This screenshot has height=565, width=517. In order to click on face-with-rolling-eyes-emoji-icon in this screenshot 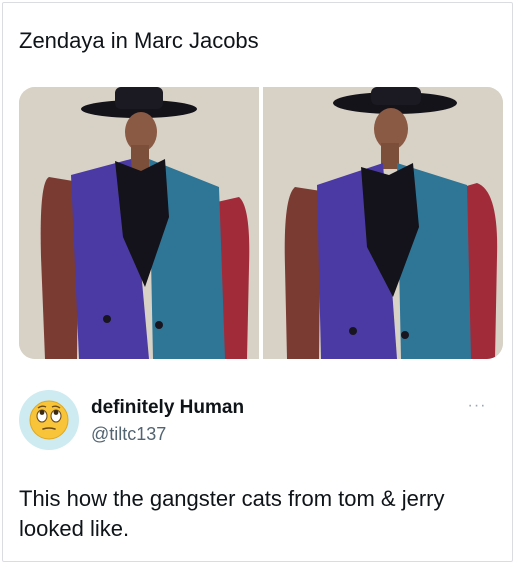, I will do `click(49, 420)`.